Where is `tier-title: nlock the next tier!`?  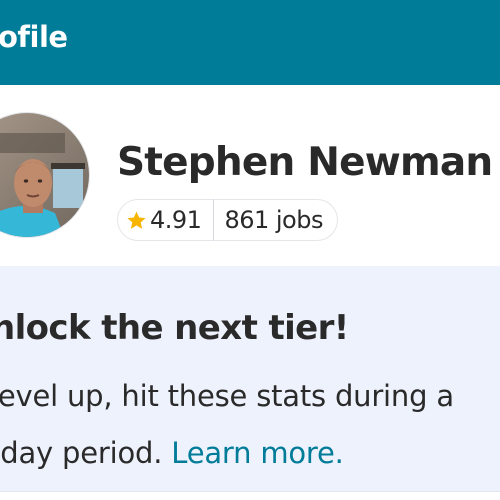
tier-title: nlock the next tier! is located at coordinates (174, 328).